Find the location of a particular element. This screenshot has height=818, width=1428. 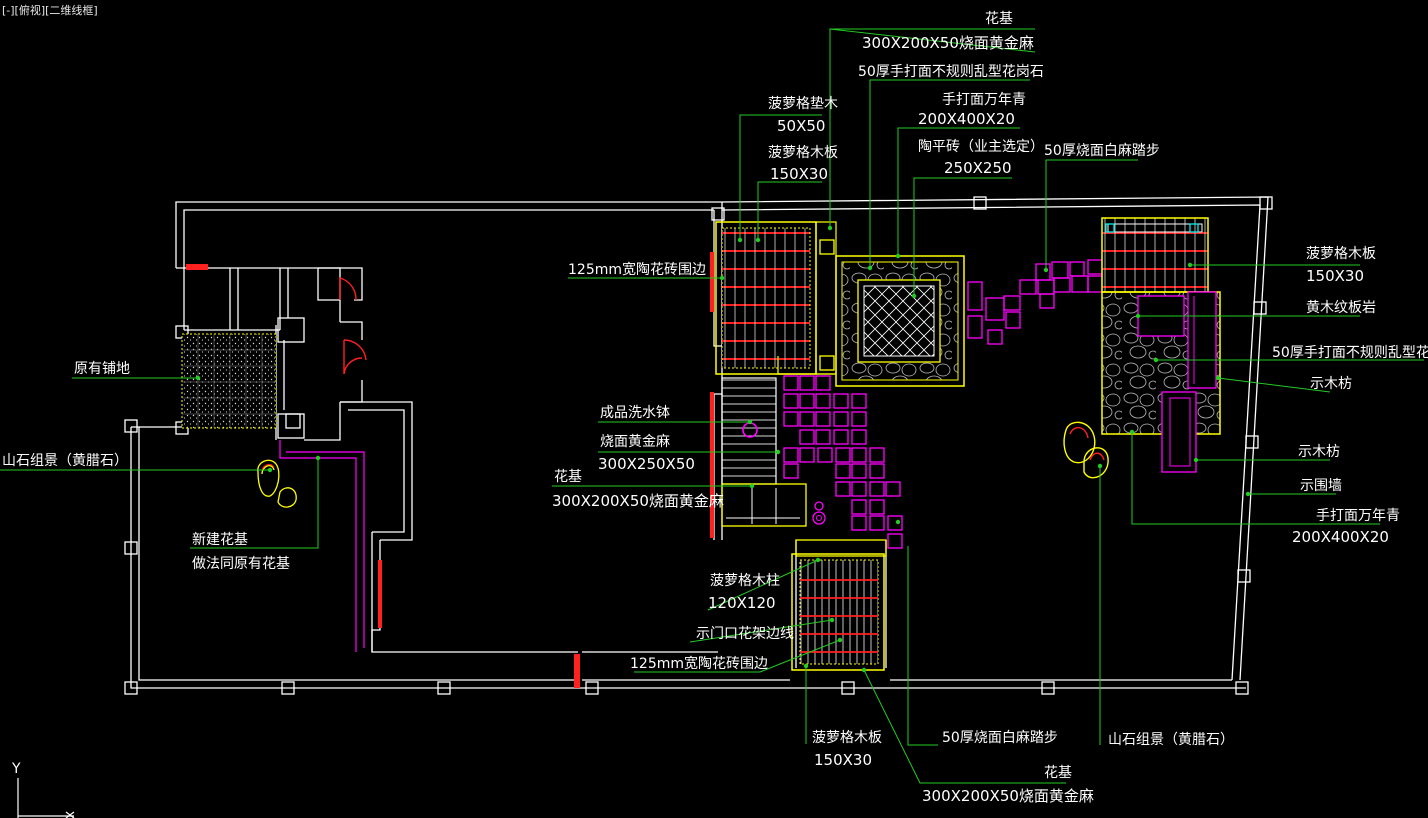

wood-deck-top is located at coordinates (776, 298).